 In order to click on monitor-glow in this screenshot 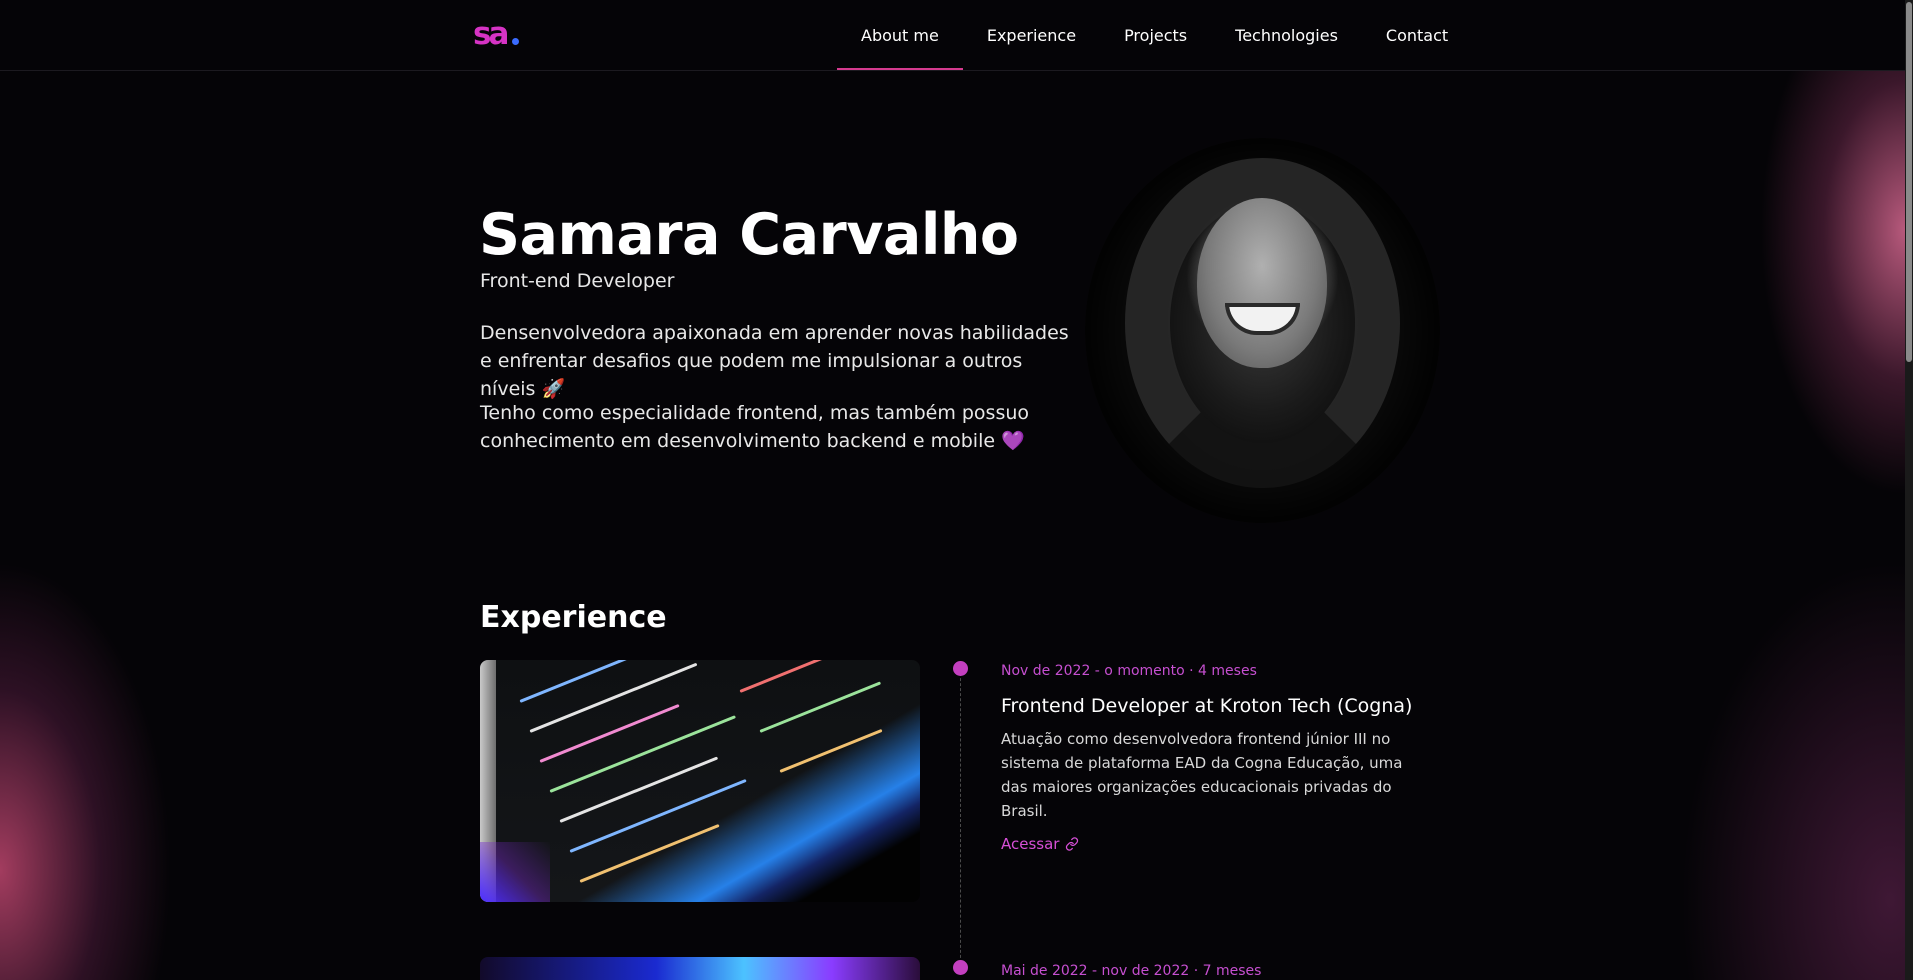, I will do `click(515, 872)`.